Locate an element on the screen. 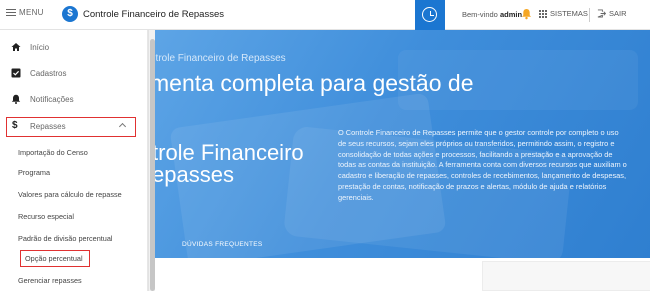  sair-label: SAIR is located at coordinates (618, 13).